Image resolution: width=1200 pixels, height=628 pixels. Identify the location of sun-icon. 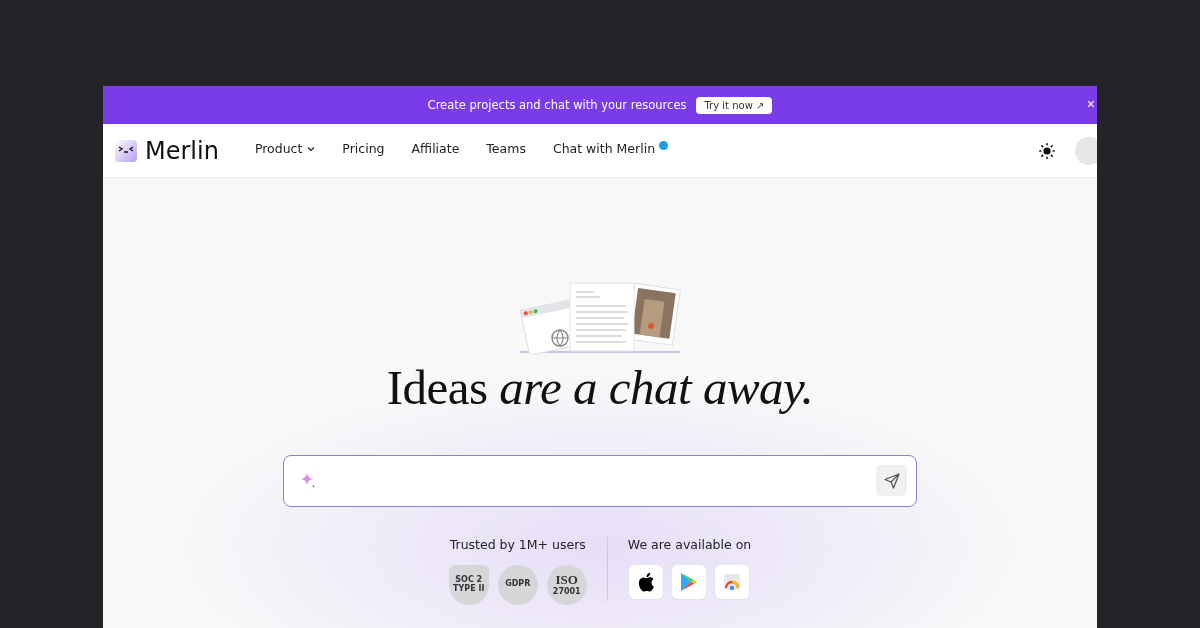
(1047, 150).